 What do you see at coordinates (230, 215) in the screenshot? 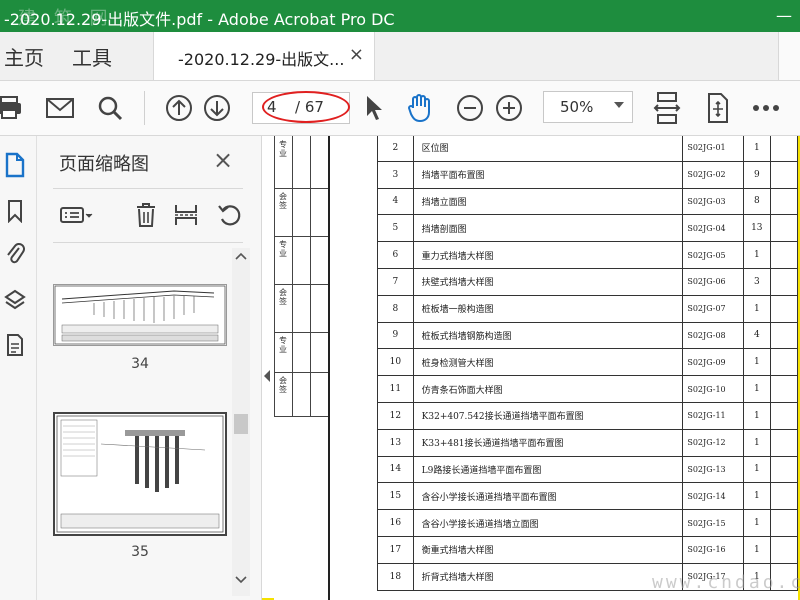
I see `rotate-page-icon` at bounding box center [230, 215].